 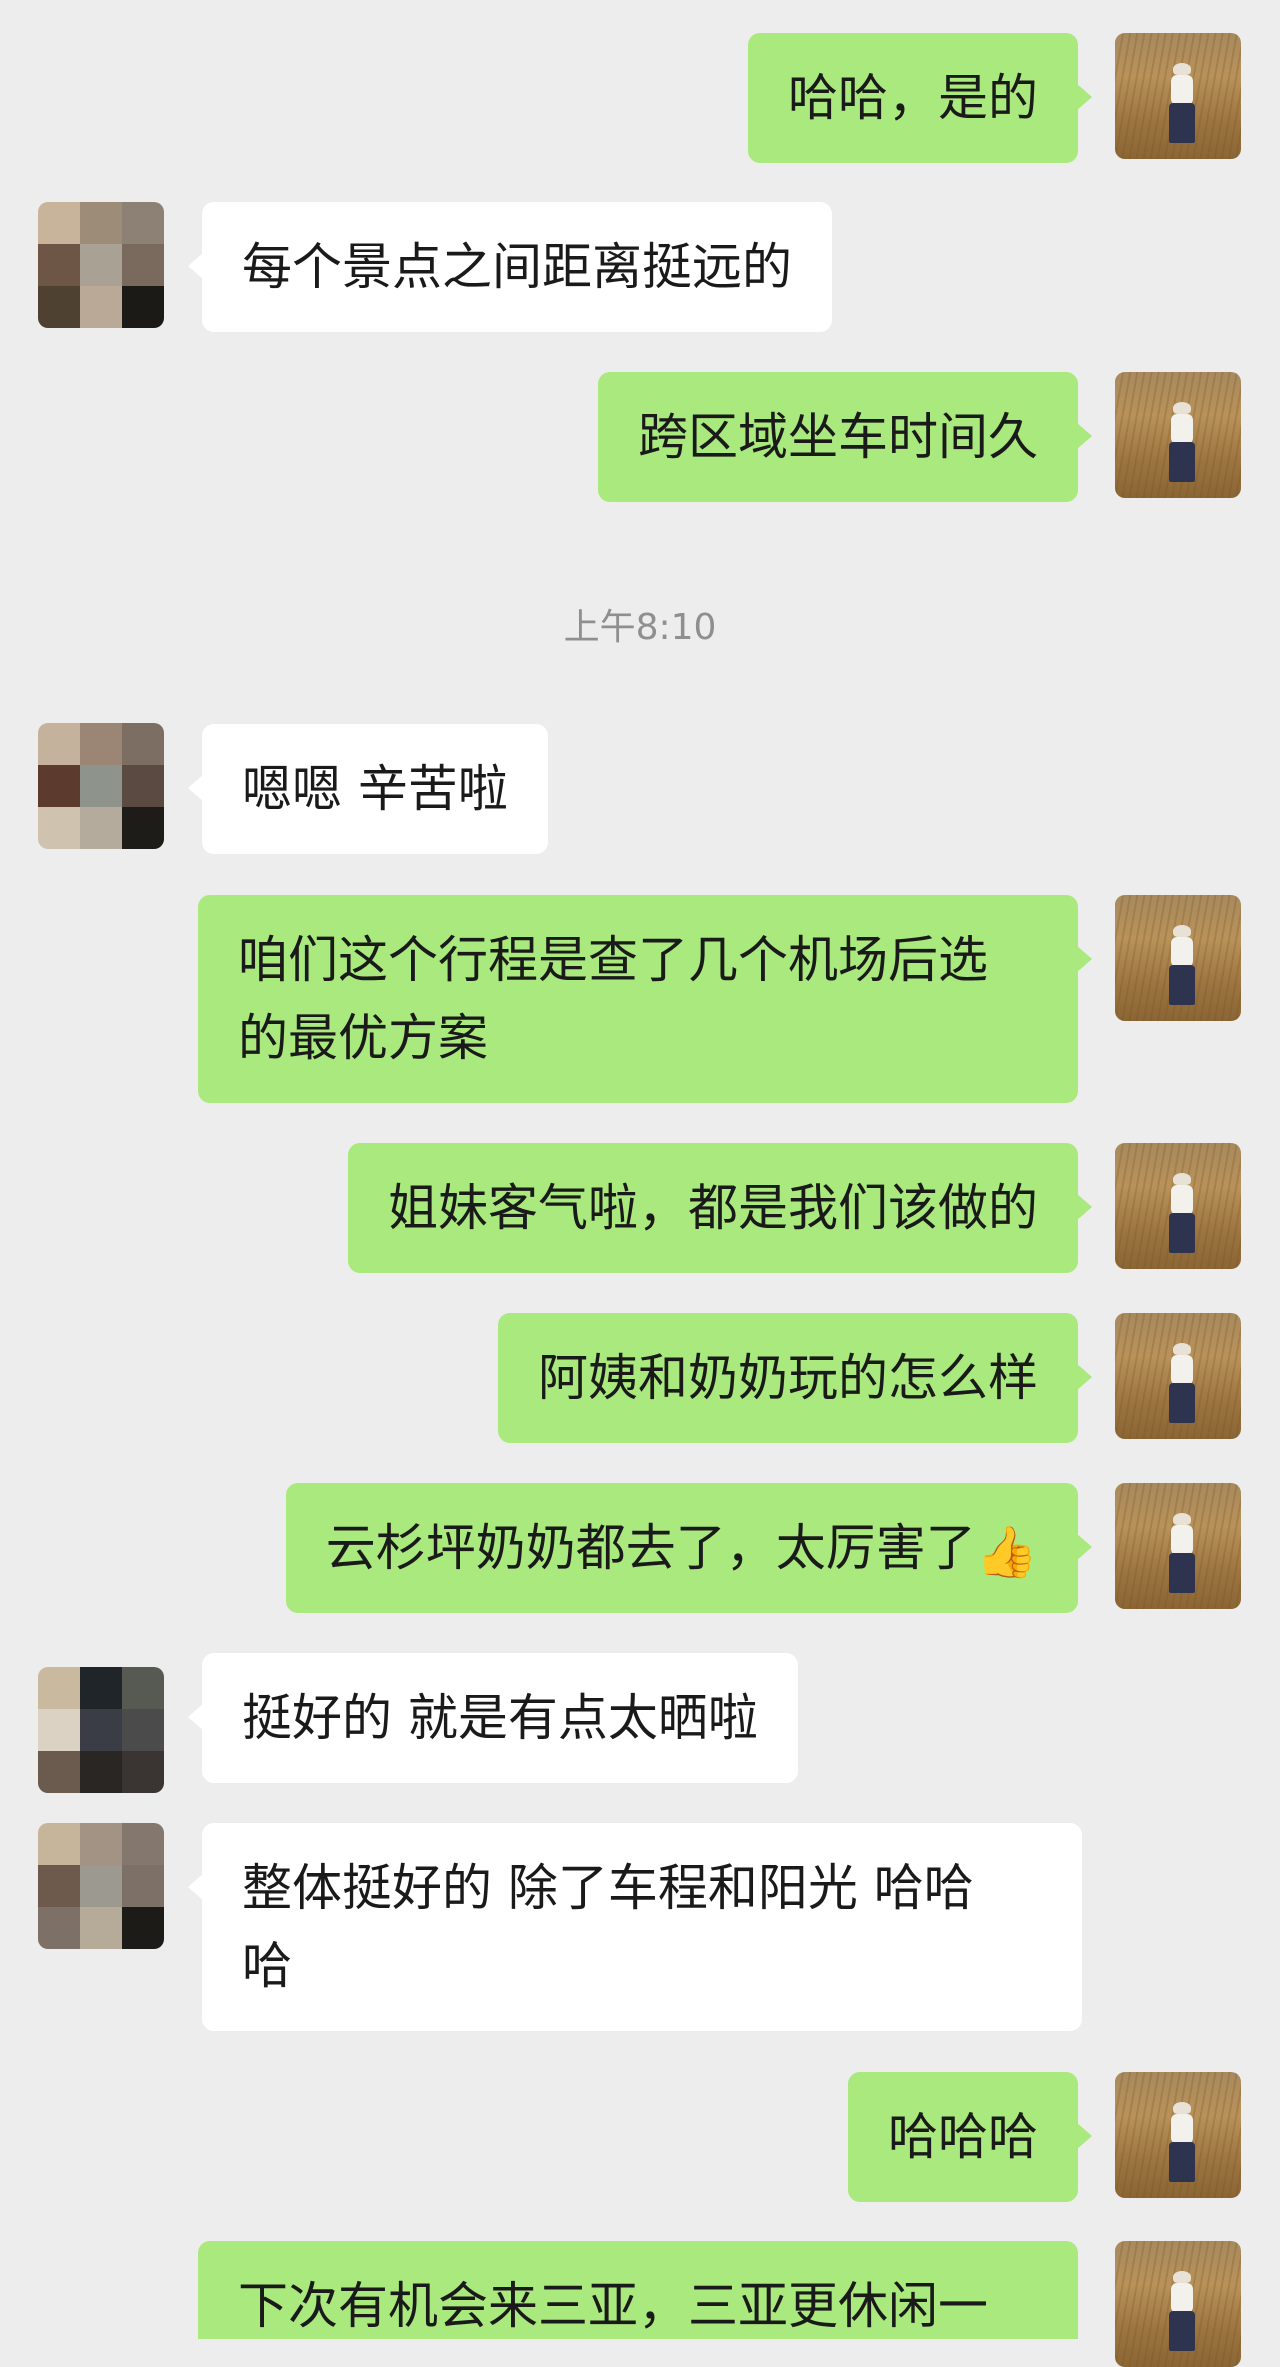 I want to click on my-message-bubble: 哈哈哈, so click(x=970, y=2137).